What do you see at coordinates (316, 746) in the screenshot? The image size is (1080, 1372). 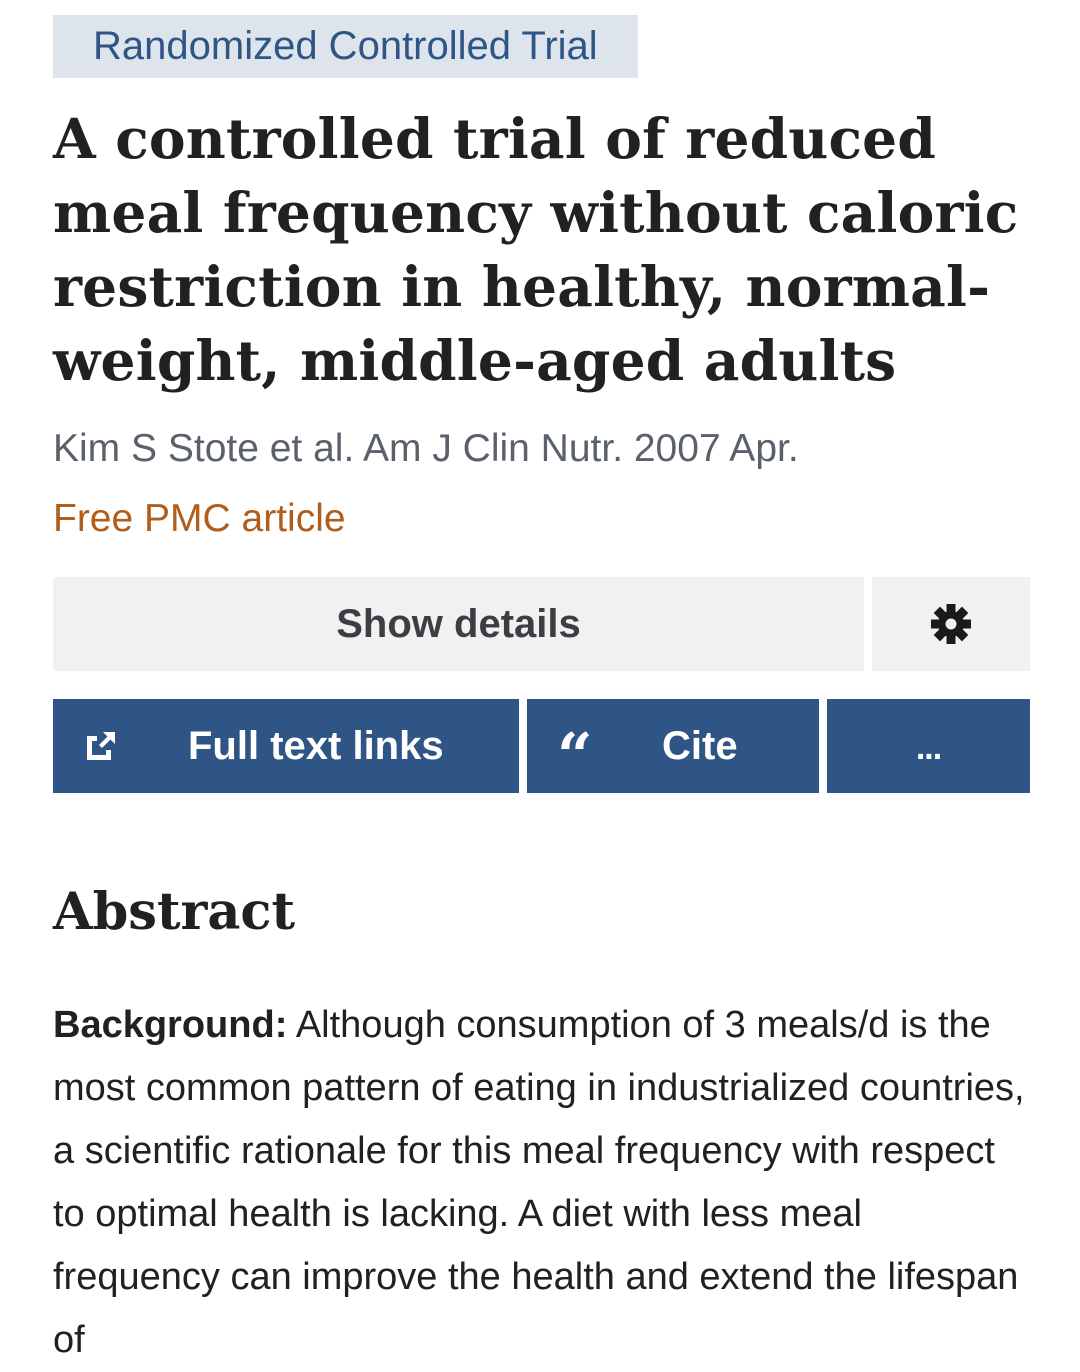 I see `full-text-links-label: Full text links` at bounding box center [316, 746].